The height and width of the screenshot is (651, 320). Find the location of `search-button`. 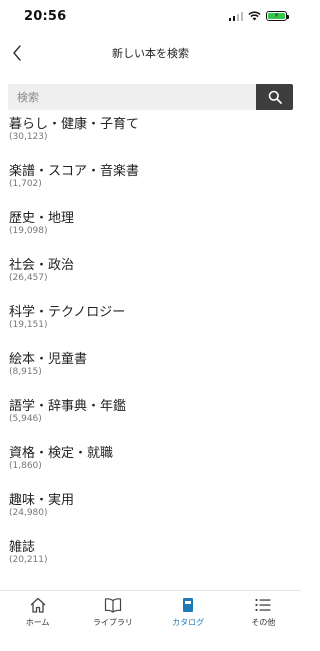

search-button is located at coordinates (274, 97).